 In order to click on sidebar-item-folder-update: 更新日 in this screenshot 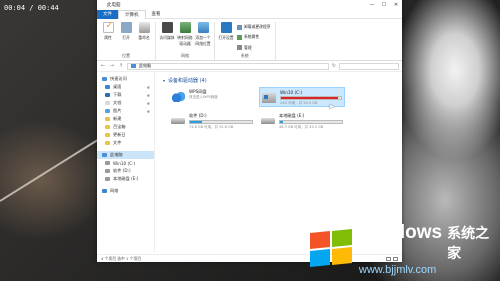, I will do `click(125, 135)`.